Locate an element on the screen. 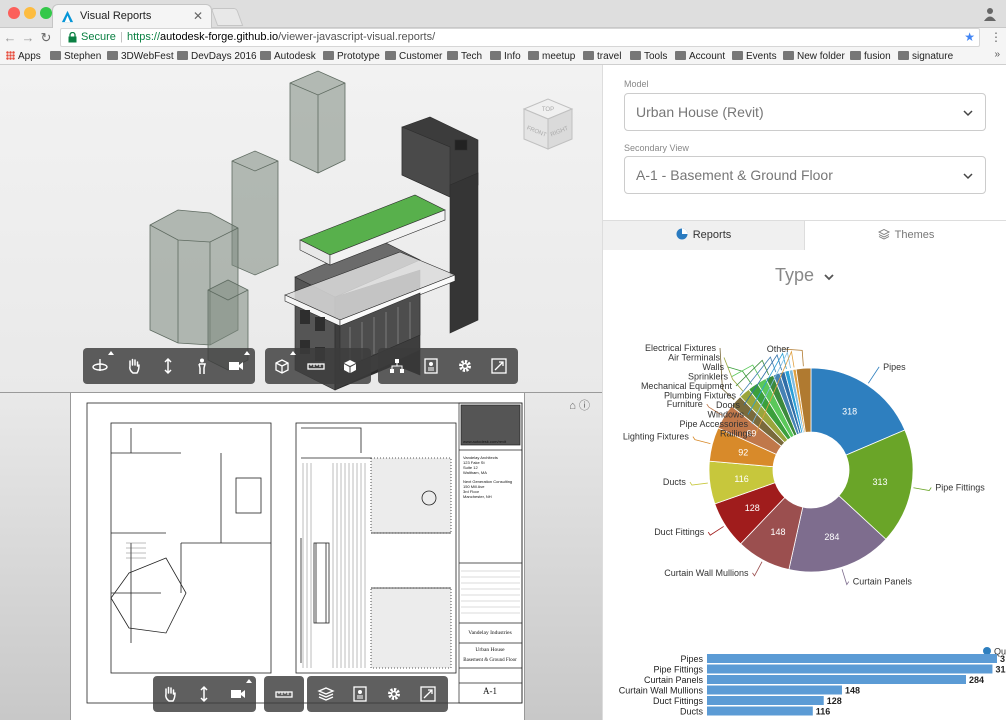  reports-icon is located at coordinates (682, 234).